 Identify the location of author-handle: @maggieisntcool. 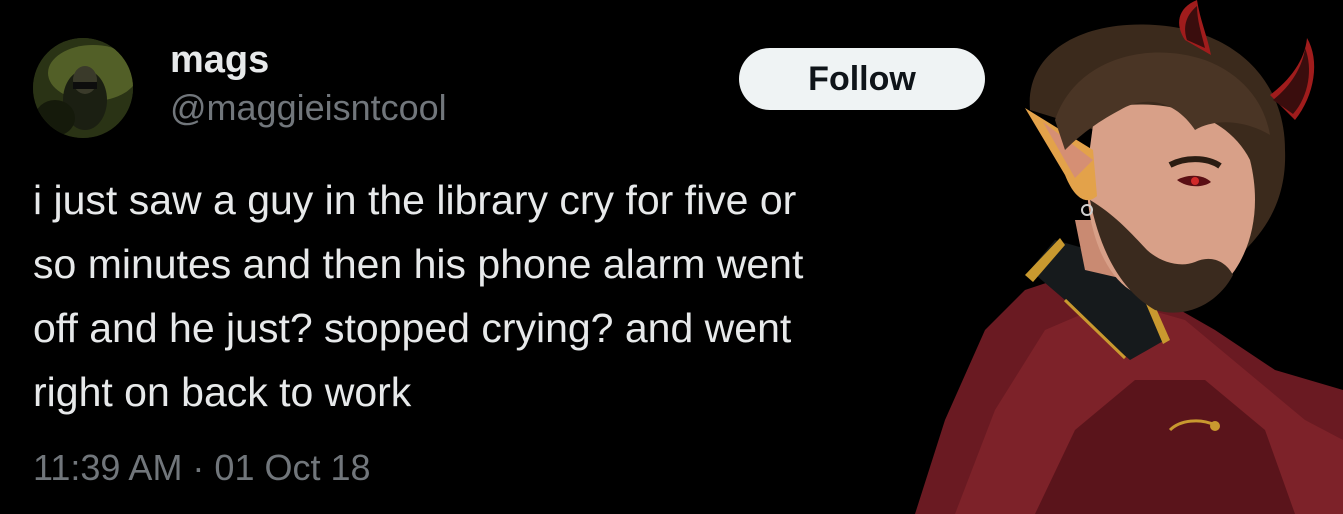
(308, 108).